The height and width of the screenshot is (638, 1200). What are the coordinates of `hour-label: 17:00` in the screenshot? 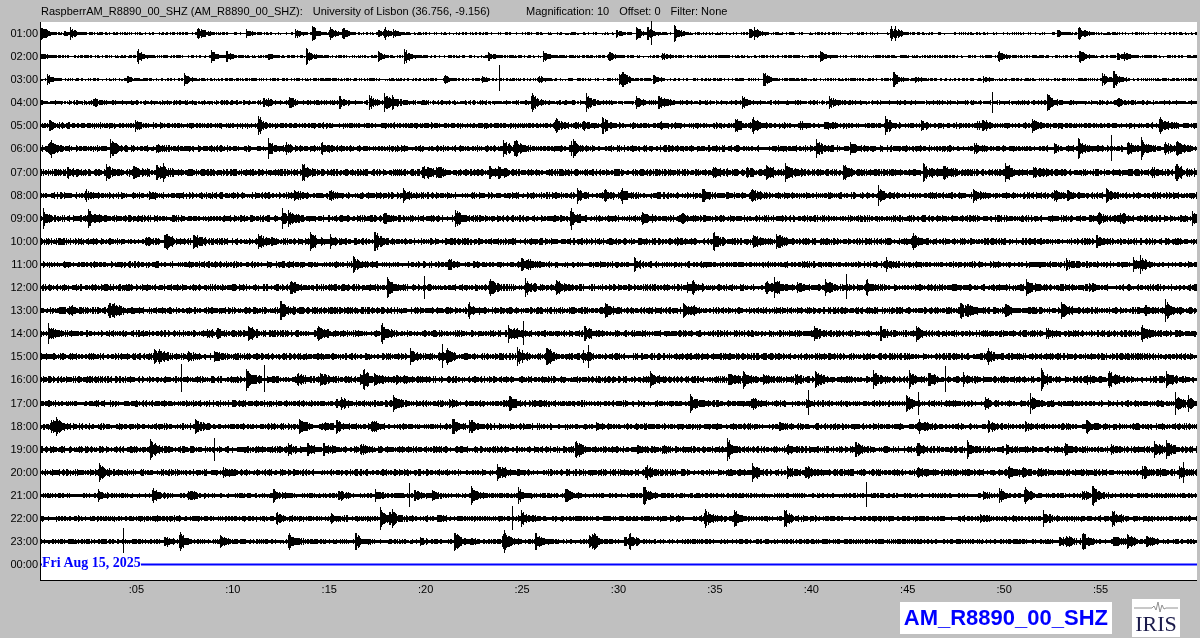 It's located at (24, 403).